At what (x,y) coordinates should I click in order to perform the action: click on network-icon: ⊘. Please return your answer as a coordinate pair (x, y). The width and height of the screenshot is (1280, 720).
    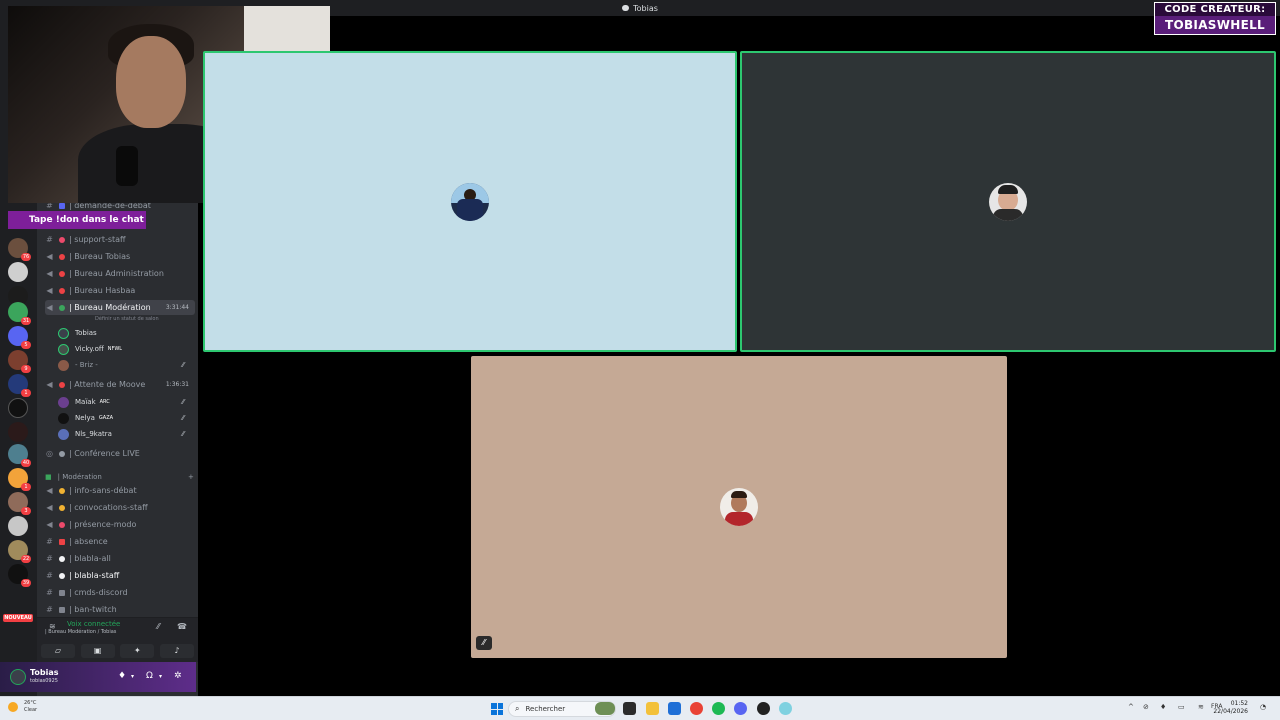
    Looking at the image, I should click on (1146, 707).